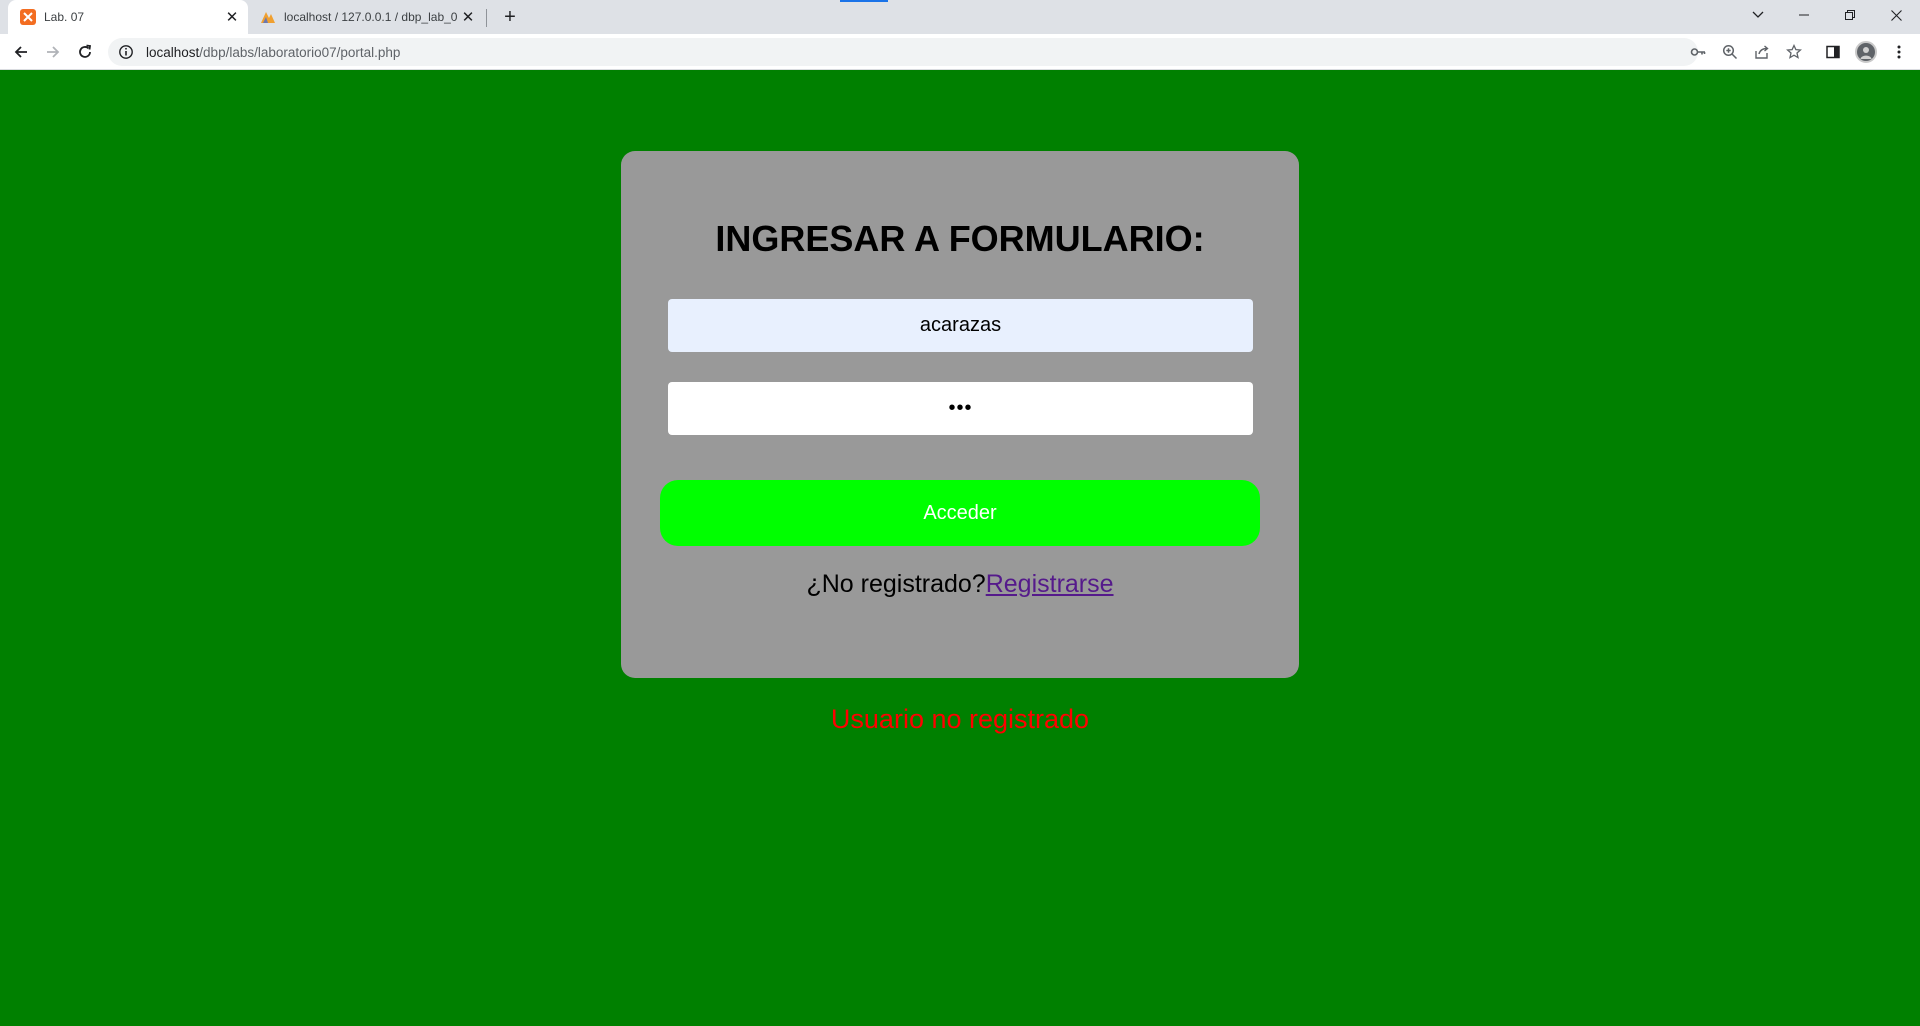 The image size is (1920, 1026). Describe the element at coordinates (864, 1) in the screenshot. I see `tab-drag-indicator` at that location.